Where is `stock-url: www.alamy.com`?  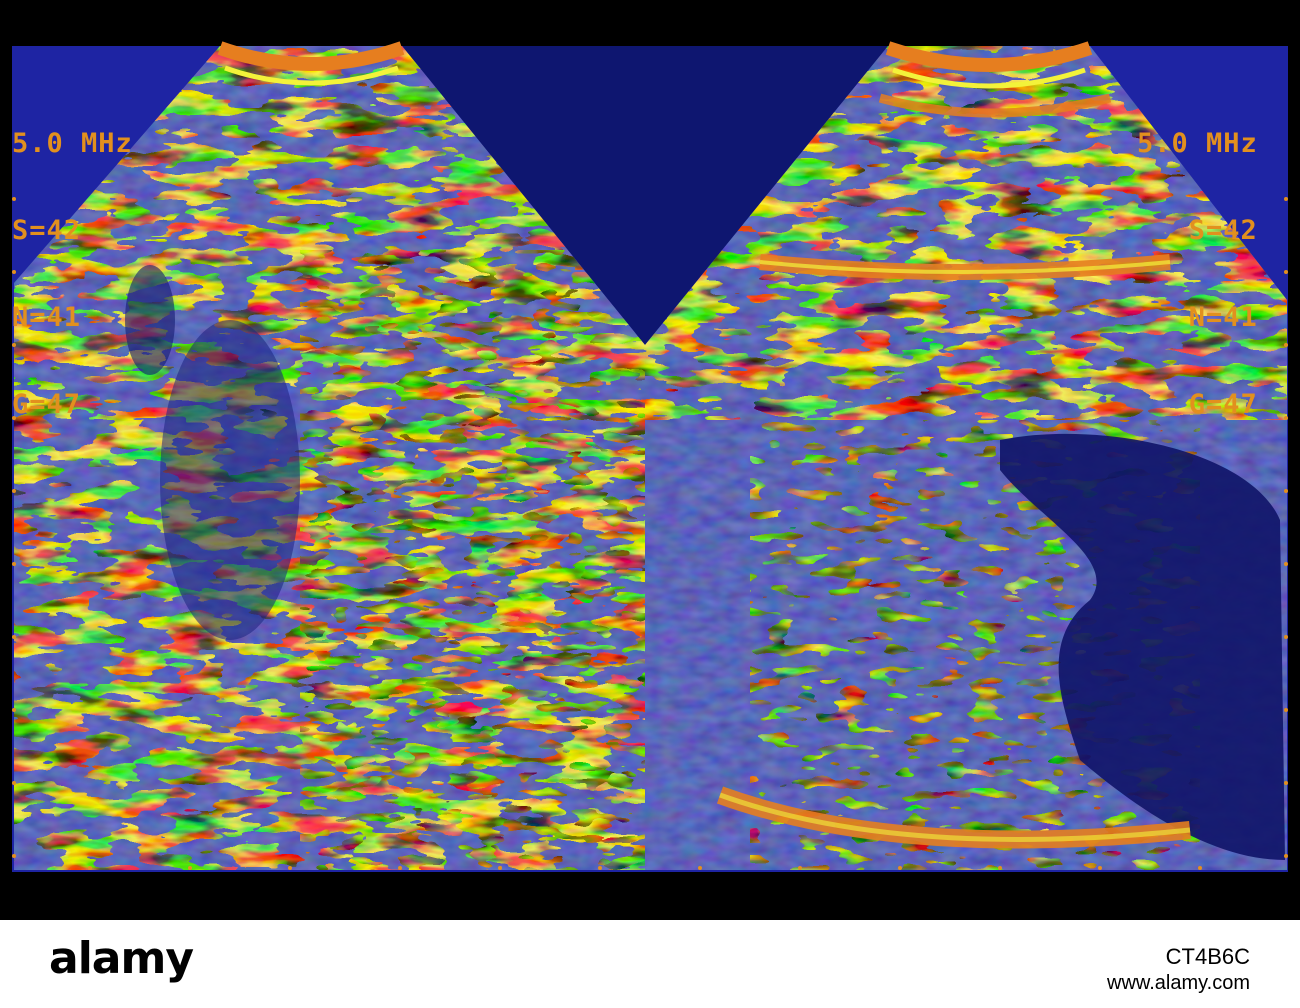 stock-url: www.alamy.com is located at coordinates (1178, 983).